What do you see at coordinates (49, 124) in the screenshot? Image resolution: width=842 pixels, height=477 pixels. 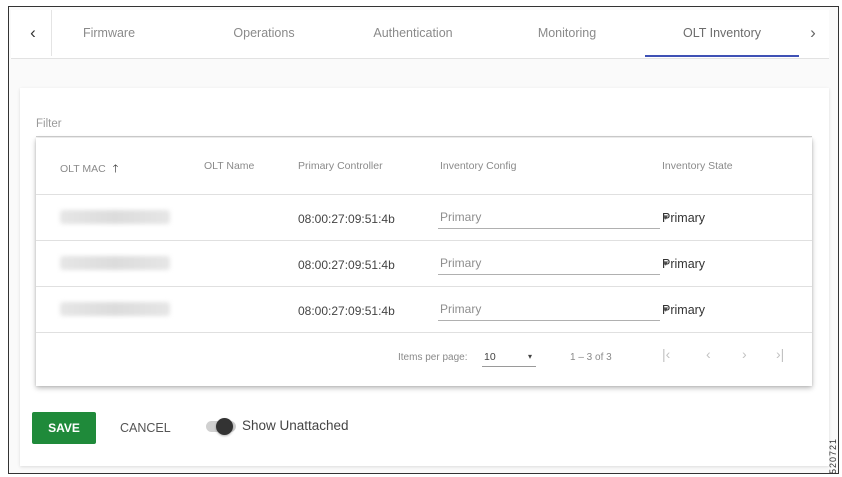 I see `filter-label: Filter` at bounding box center [49, 124].